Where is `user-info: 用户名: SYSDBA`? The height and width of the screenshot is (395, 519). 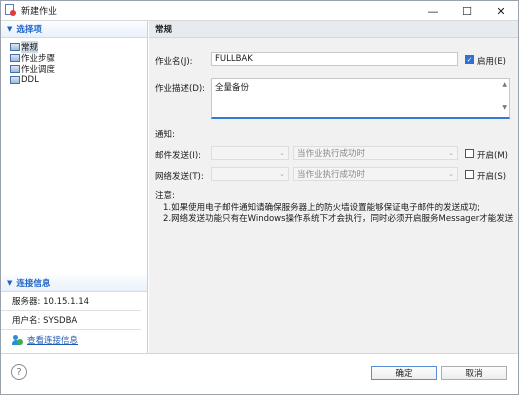 user-info: 用户名: SYSDBA is located at coordinates (71, 320).